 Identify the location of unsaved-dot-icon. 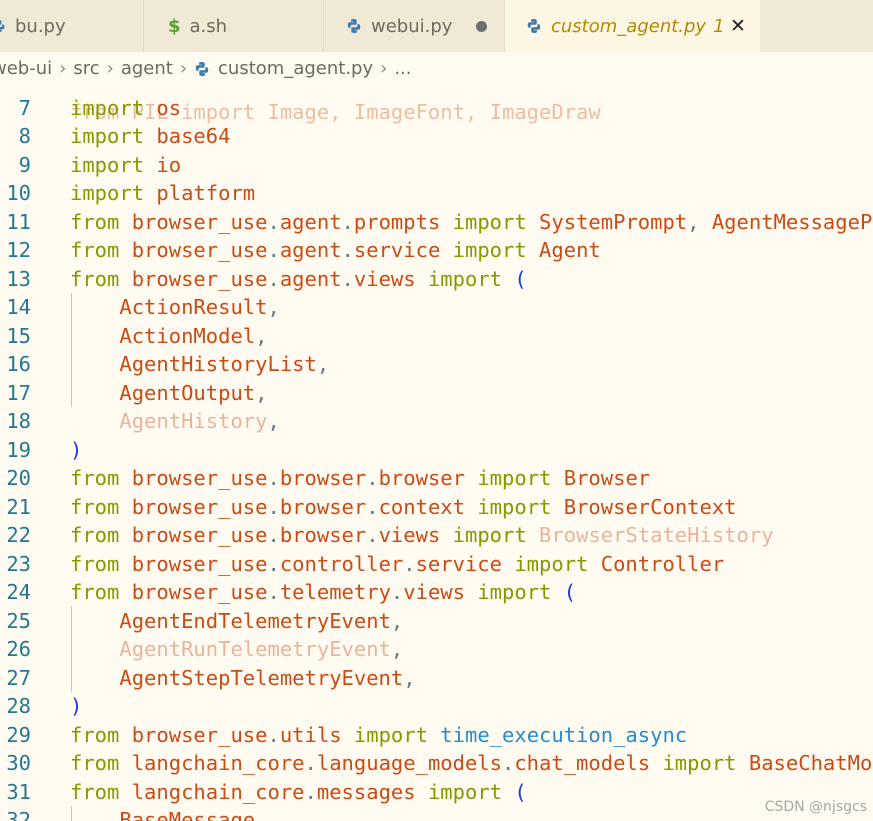
(481, 26).